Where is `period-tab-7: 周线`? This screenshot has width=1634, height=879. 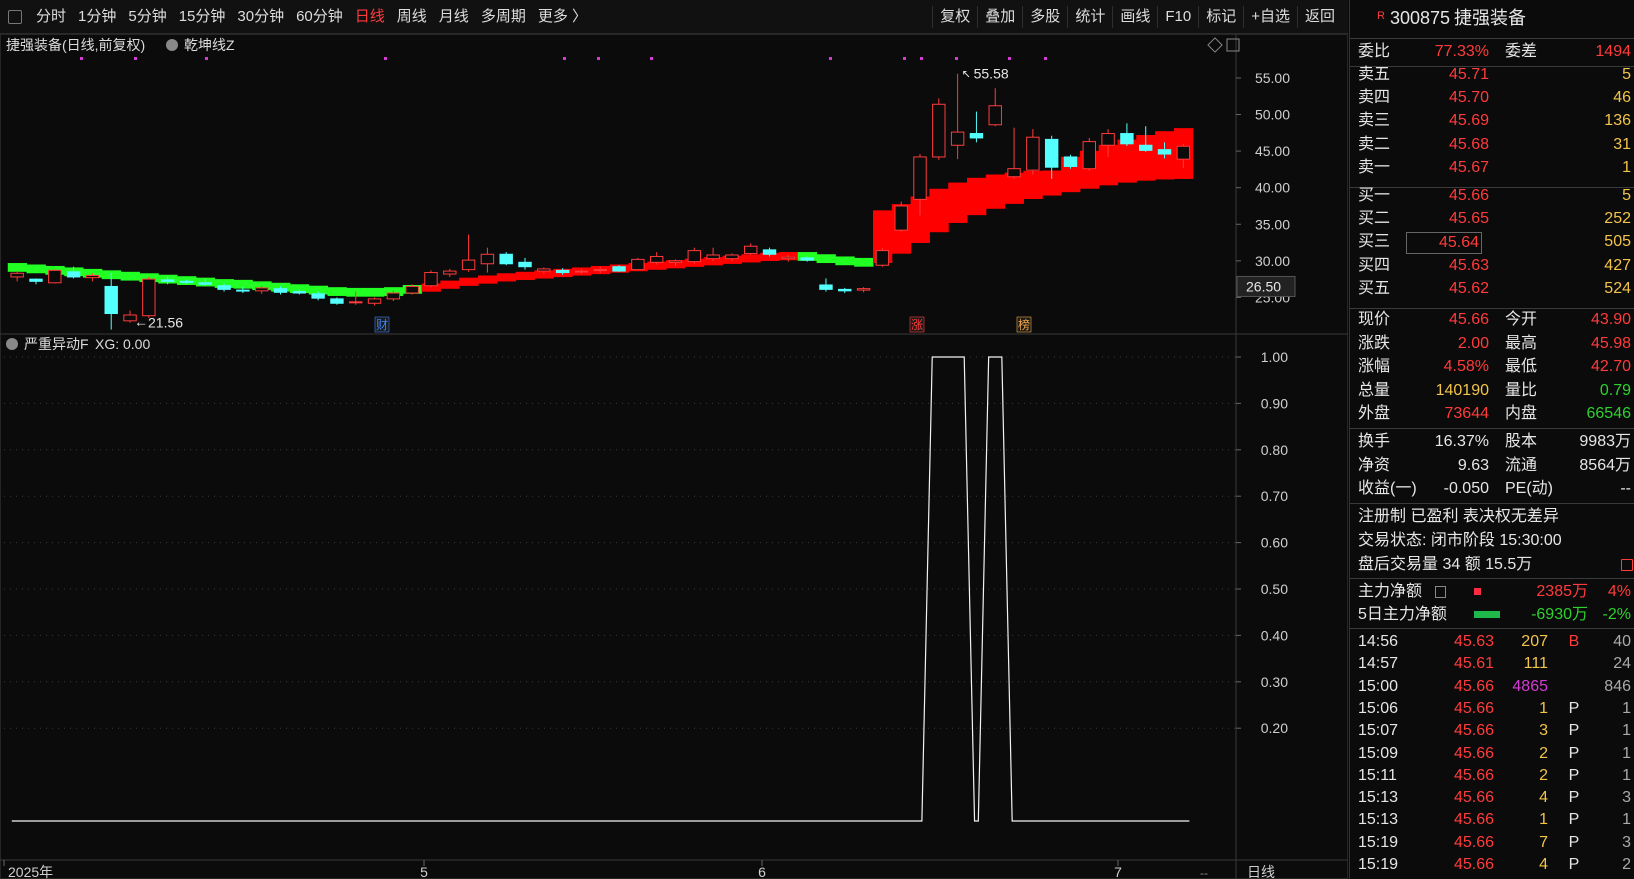 period-tab-7: 周线 is located at coordinates (412, 17).